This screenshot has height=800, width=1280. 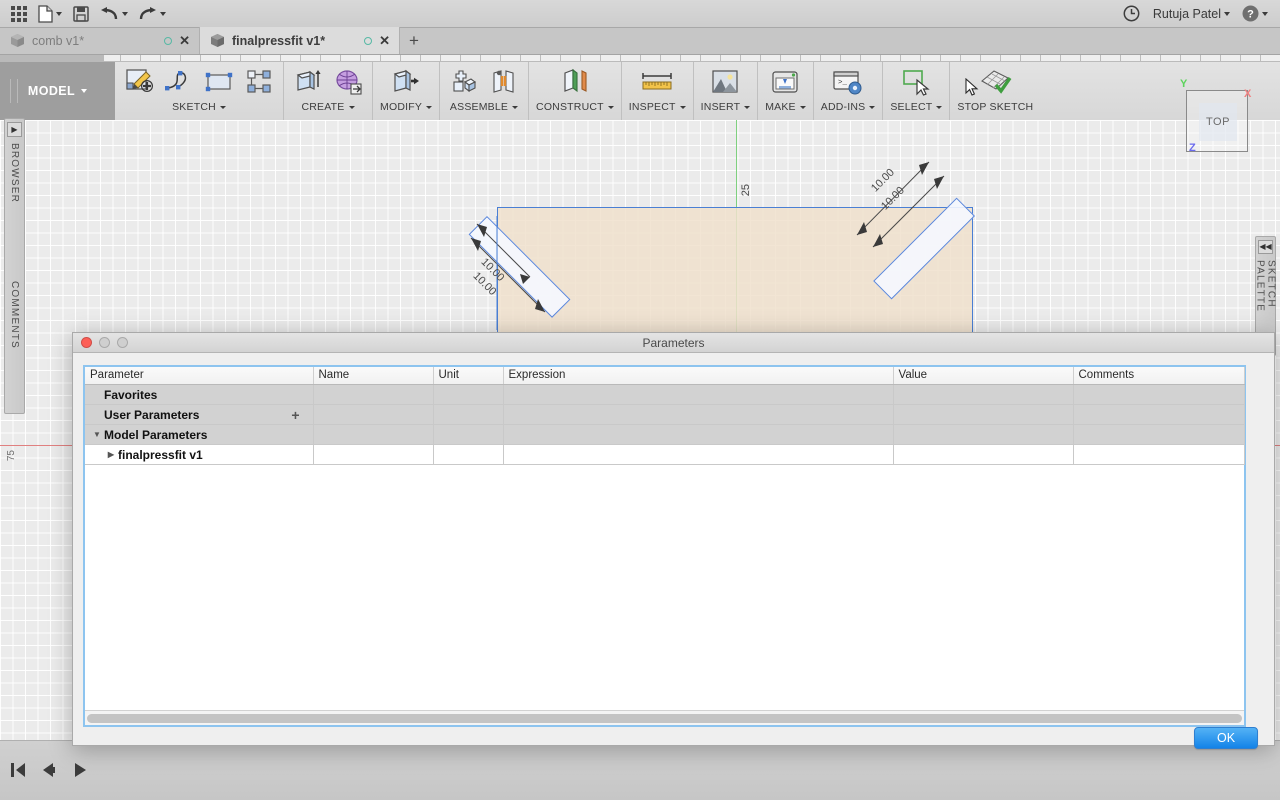 I want to click on ribbon-group-insert-label: INSERT, so click(x=726, y=107).